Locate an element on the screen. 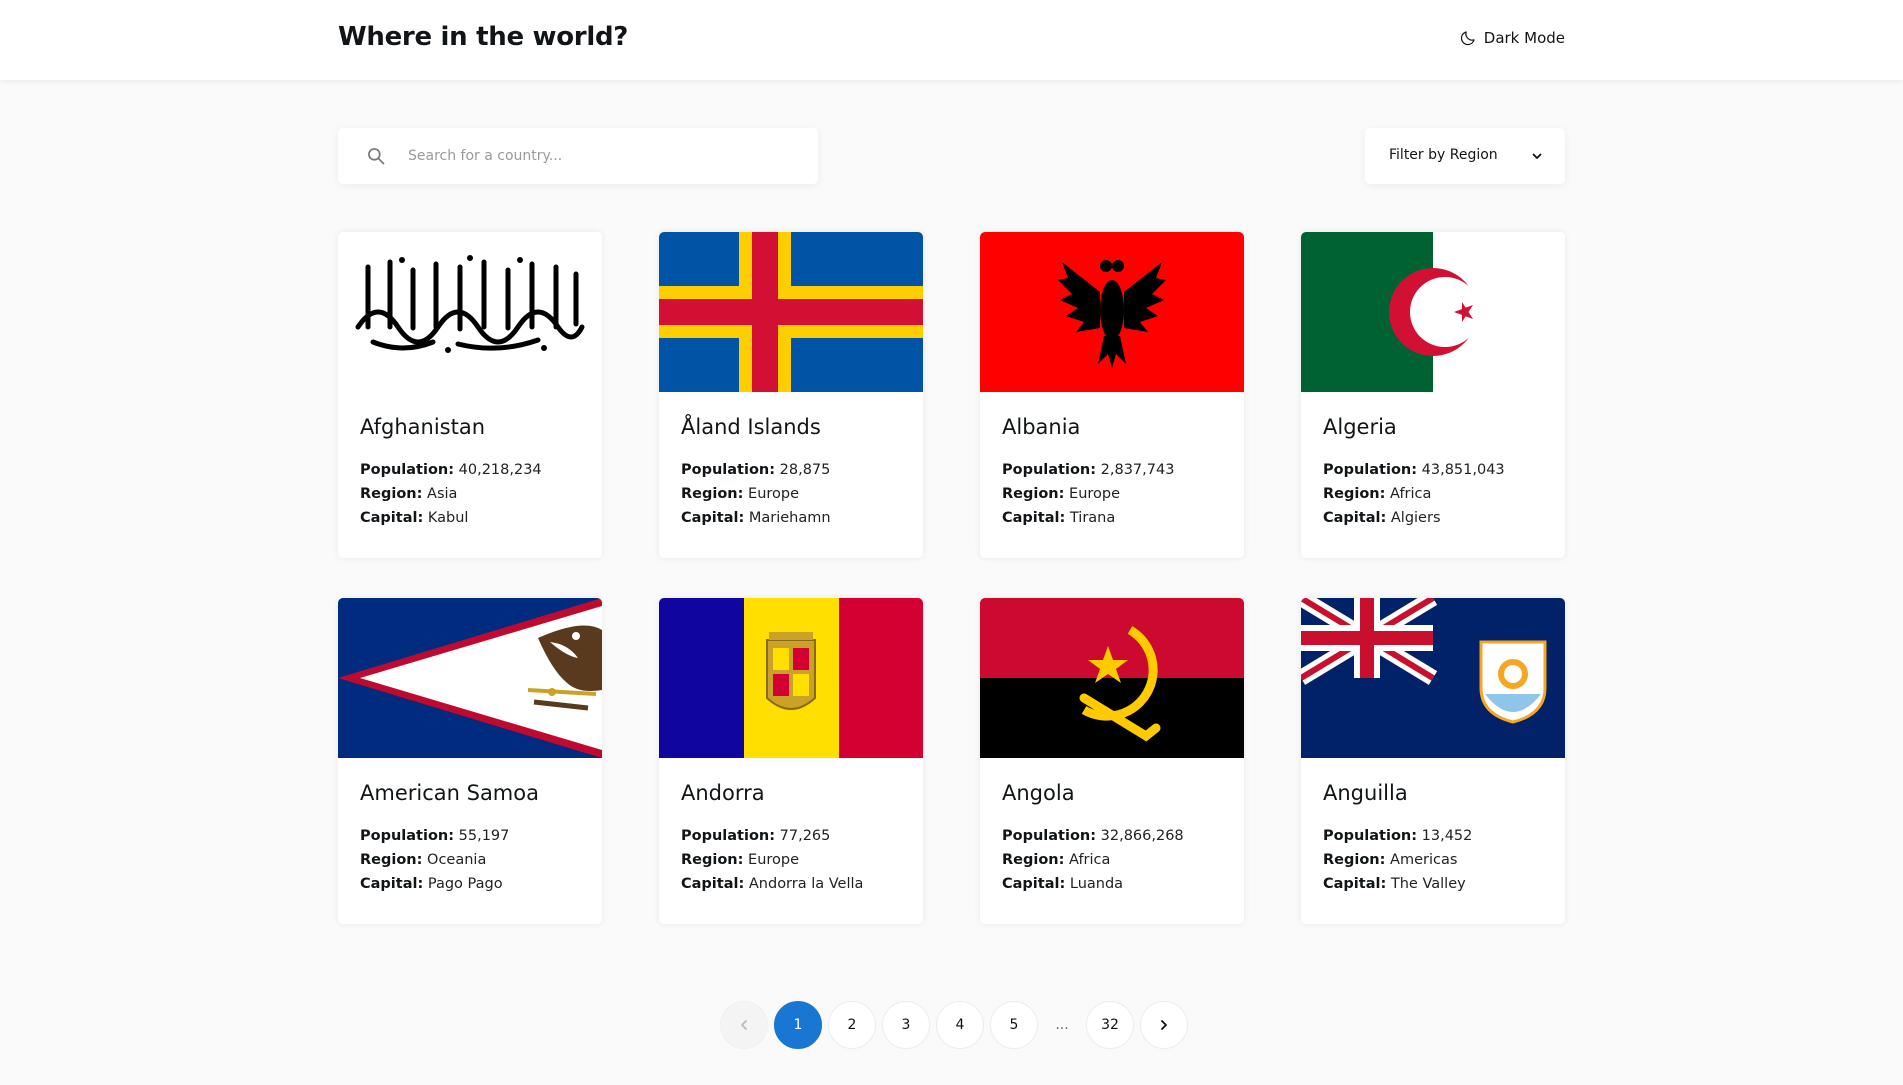 The width and height of the screenshot is (1903, 1085). dark-mode-toggle: Dark Mode is located at coordinates (1512, 38).